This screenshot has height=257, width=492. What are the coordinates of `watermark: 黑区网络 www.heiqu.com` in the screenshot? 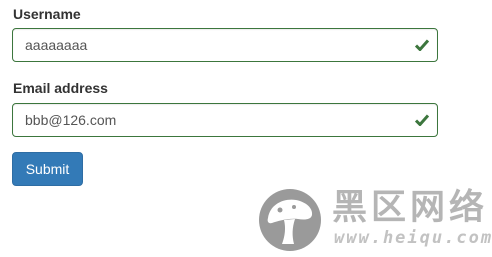 It's located at (374, 221).